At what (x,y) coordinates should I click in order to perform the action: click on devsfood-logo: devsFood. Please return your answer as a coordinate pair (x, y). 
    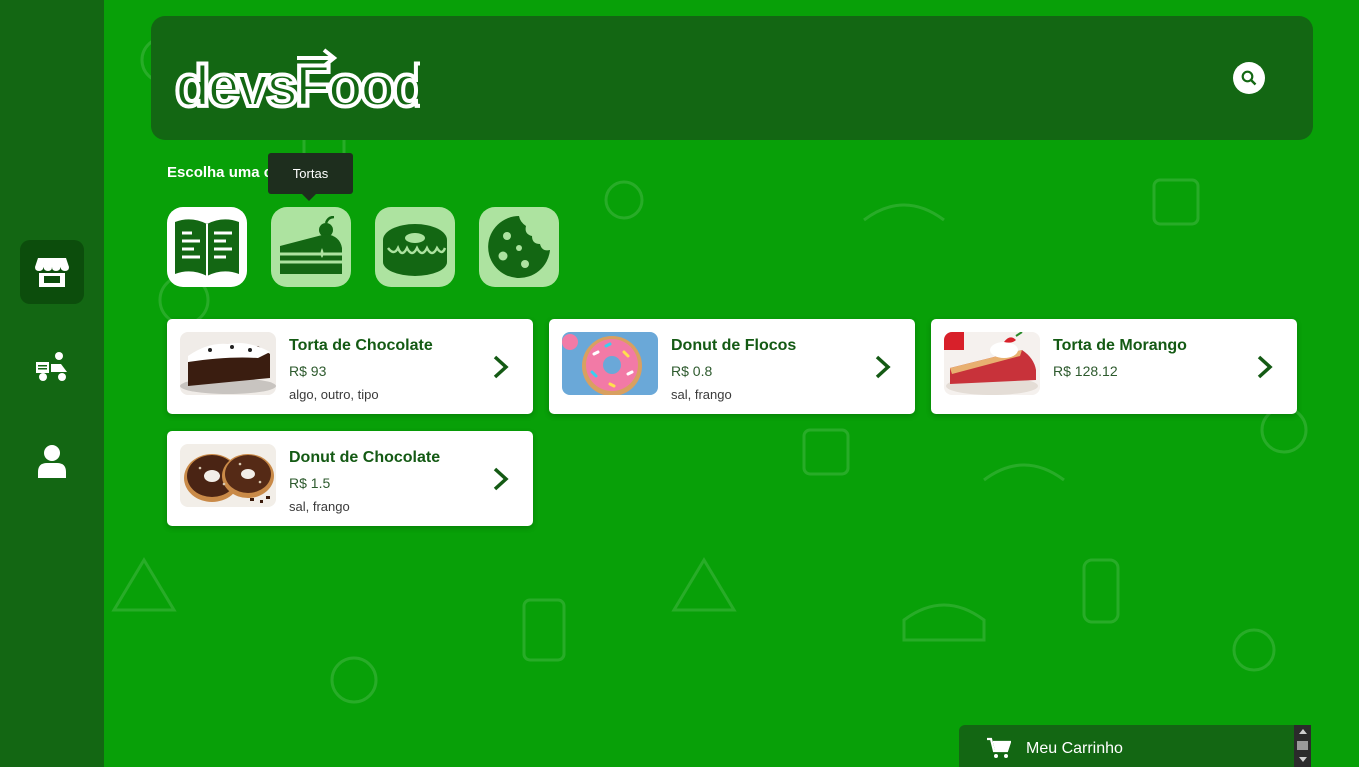
    Looking at the image, I should click on (301, 81).